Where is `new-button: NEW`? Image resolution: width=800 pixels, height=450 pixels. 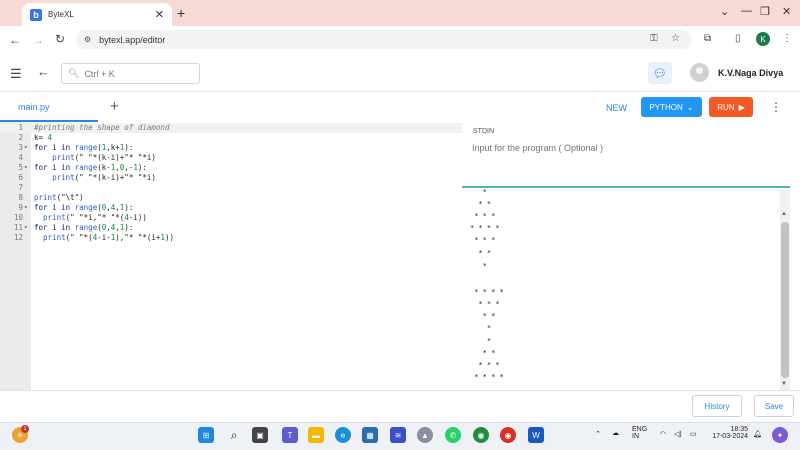
new-button: NEW is located at coordinates (616, 108).